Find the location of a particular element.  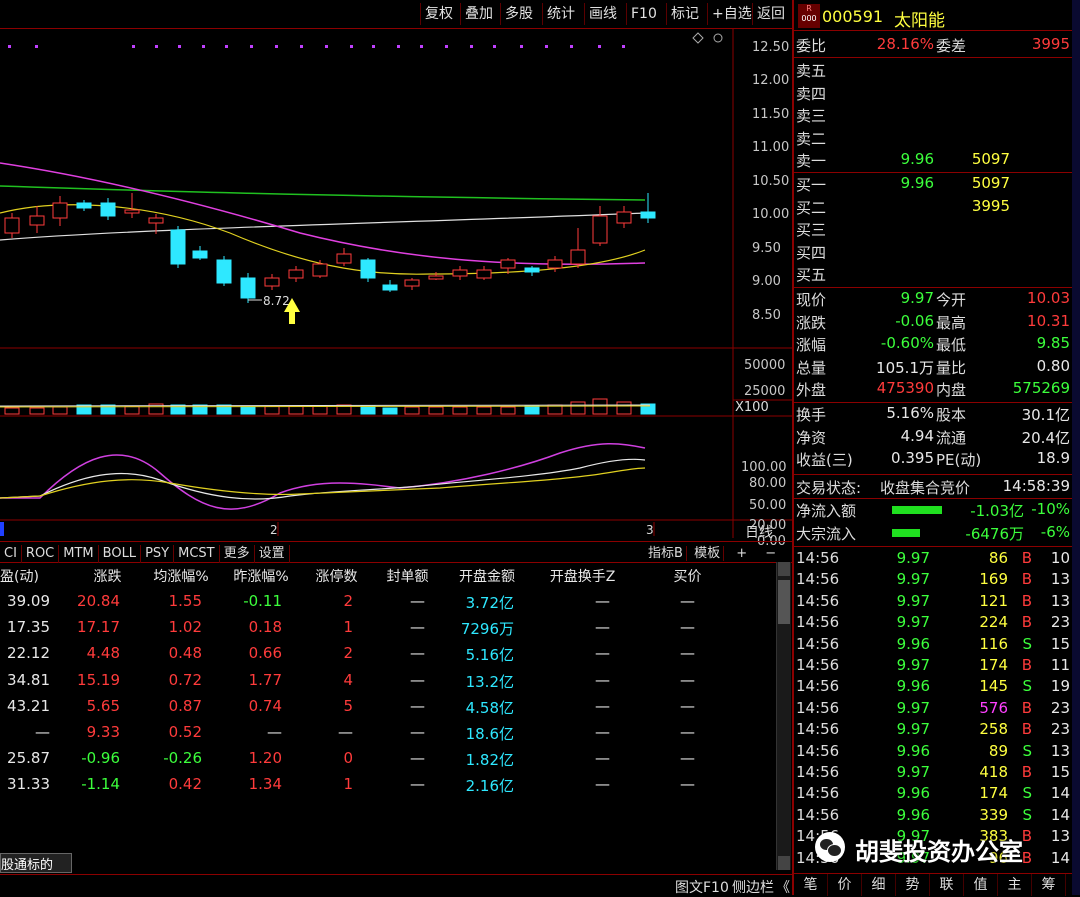

quote-value: 105.1万 is located at coordinates (905, 367).